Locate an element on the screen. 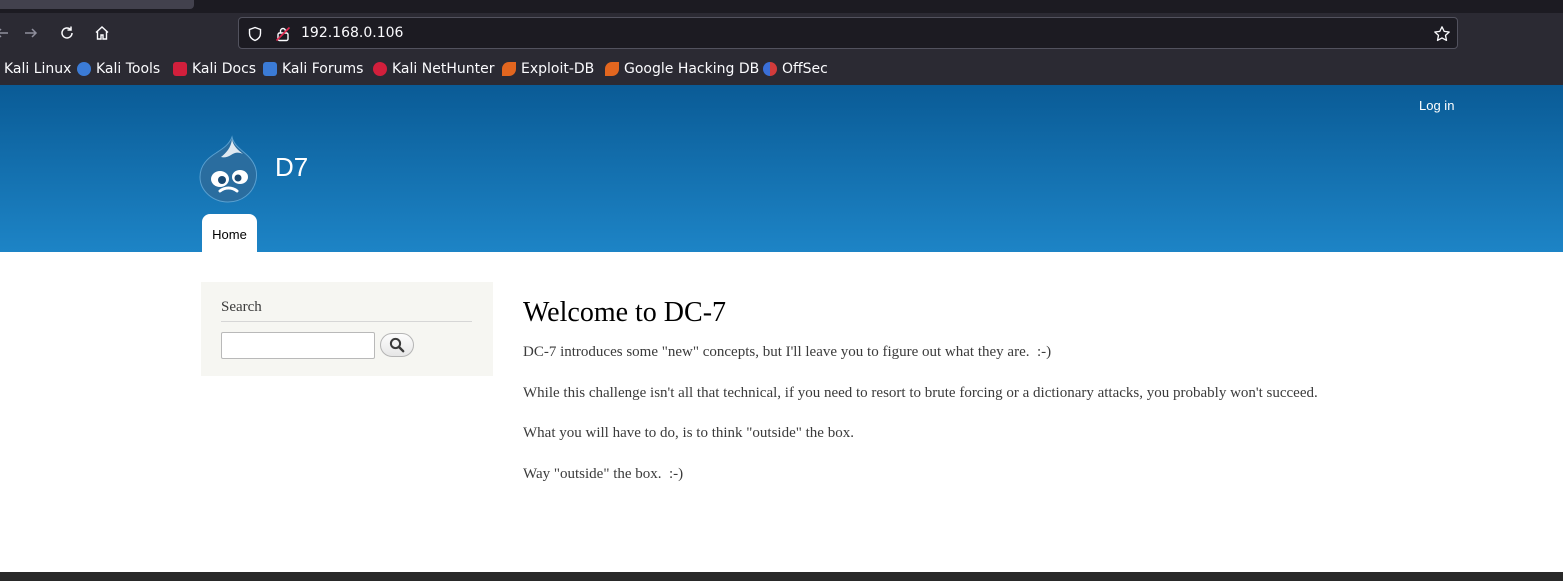  back-arrow-icon is located at coordinates (4, 33).